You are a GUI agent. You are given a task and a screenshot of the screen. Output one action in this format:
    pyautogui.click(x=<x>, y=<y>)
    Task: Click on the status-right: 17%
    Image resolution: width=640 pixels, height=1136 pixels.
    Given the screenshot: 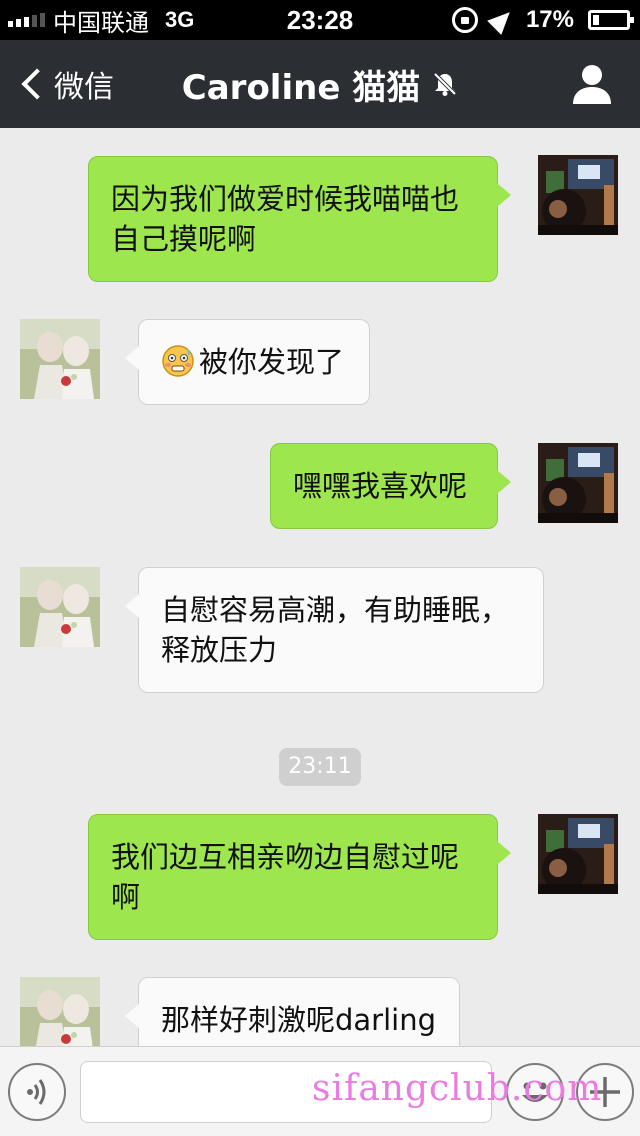 What is the action you would take?
    pyautogui.click(x=542, y=20)
    